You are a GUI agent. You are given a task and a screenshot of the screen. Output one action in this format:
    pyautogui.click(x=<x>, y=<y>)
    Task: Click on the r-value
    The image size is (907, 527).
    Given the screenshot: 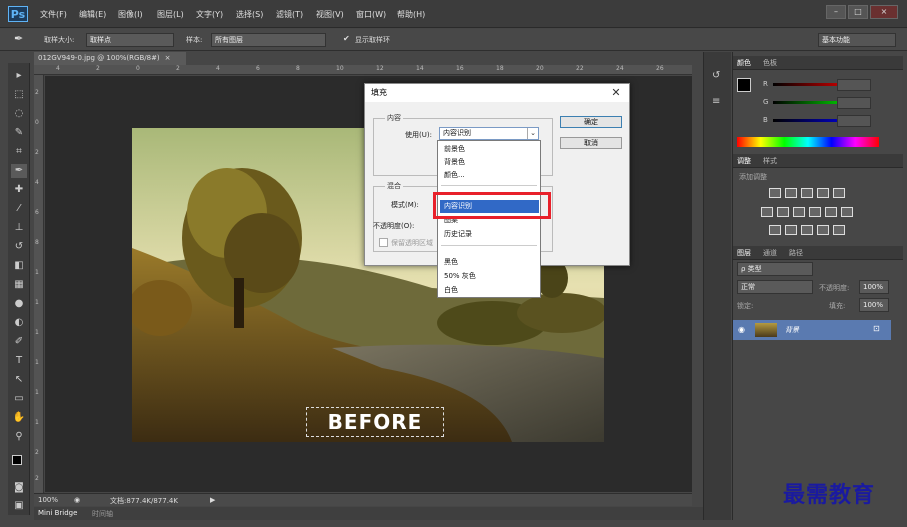 What is the action you would take?
    pyautogui.click(x=854, y=85)
    